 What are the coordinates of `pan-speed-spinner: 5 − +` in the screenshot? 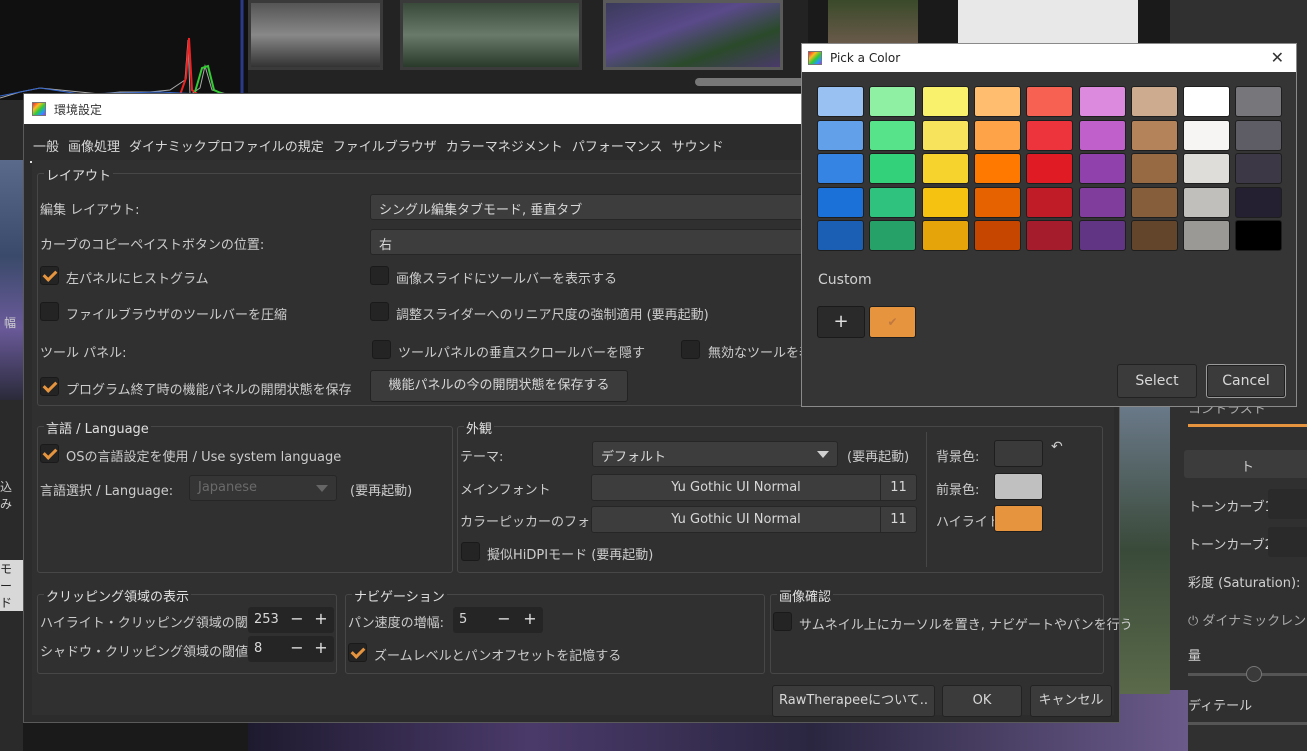 It's located at (498, 620).